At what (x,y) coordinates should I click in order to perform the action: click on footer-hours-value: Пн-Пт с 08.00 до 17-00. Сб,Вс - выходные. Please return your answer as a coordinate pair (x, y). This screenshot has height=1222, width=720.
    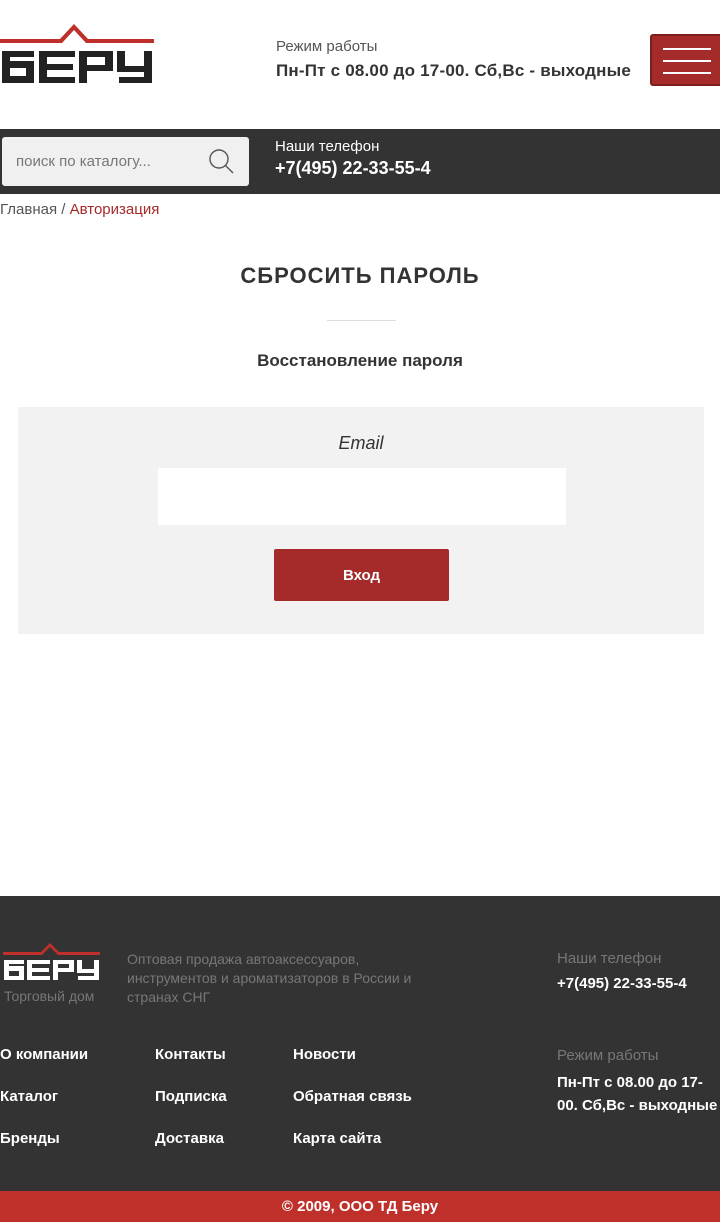
    Looking at the image, I should click on (637, 1094).